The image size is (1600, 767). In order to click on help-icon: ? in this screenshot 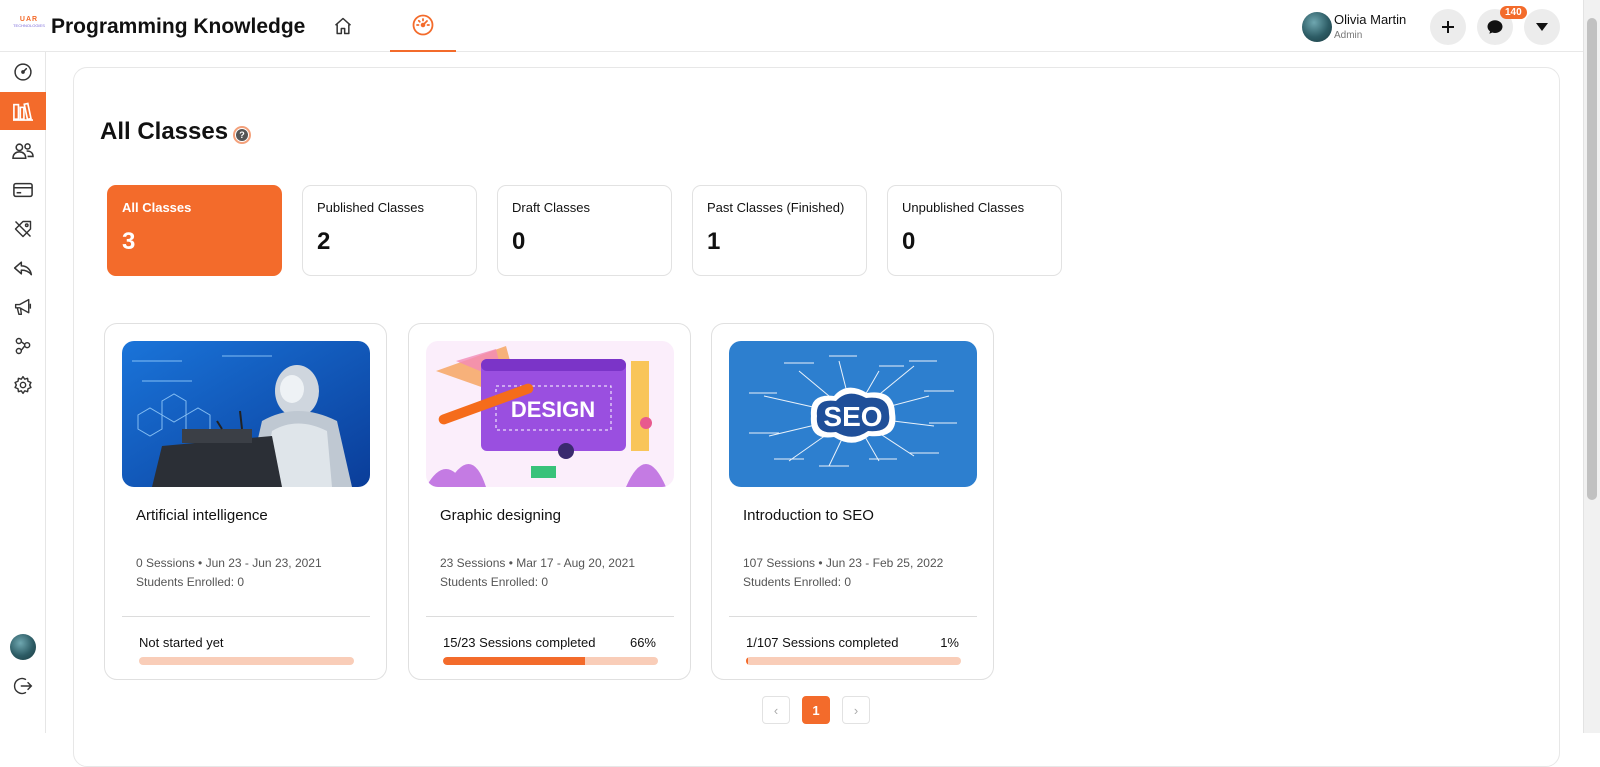, I will do `click(242, 135)`.